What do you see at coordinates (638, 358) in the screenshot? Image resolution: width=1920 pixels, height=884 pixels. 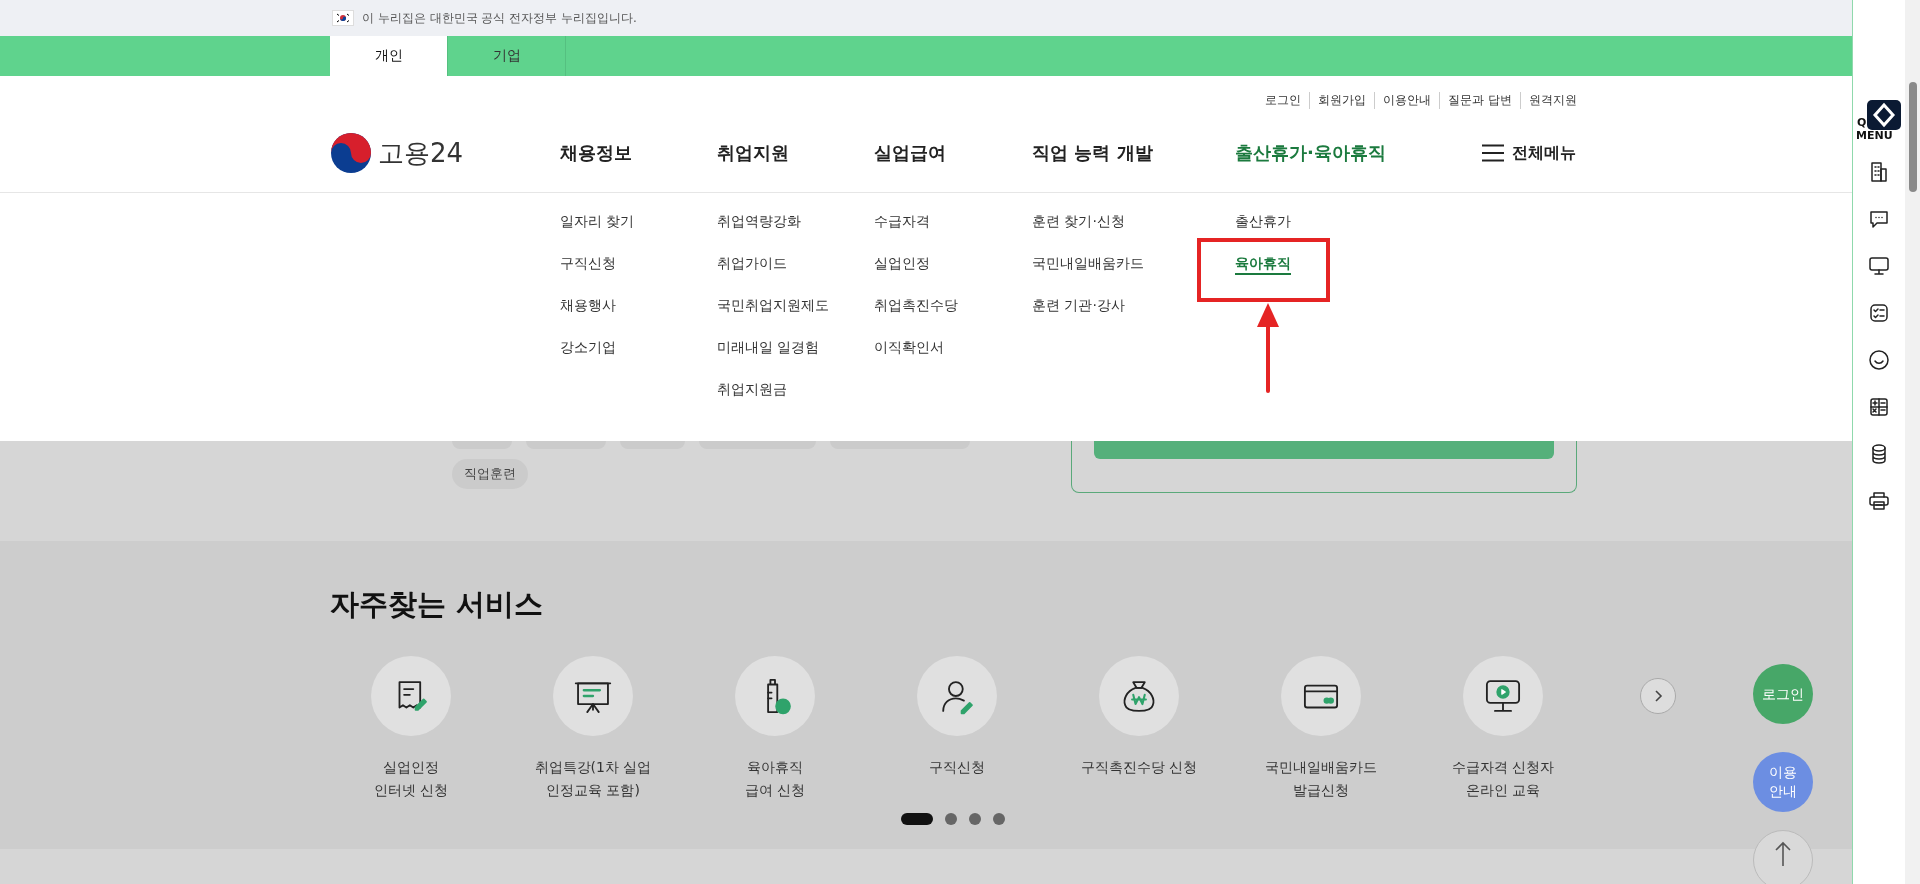 I see `submenu-link: 강소기업` at bounding box center [638, 358].